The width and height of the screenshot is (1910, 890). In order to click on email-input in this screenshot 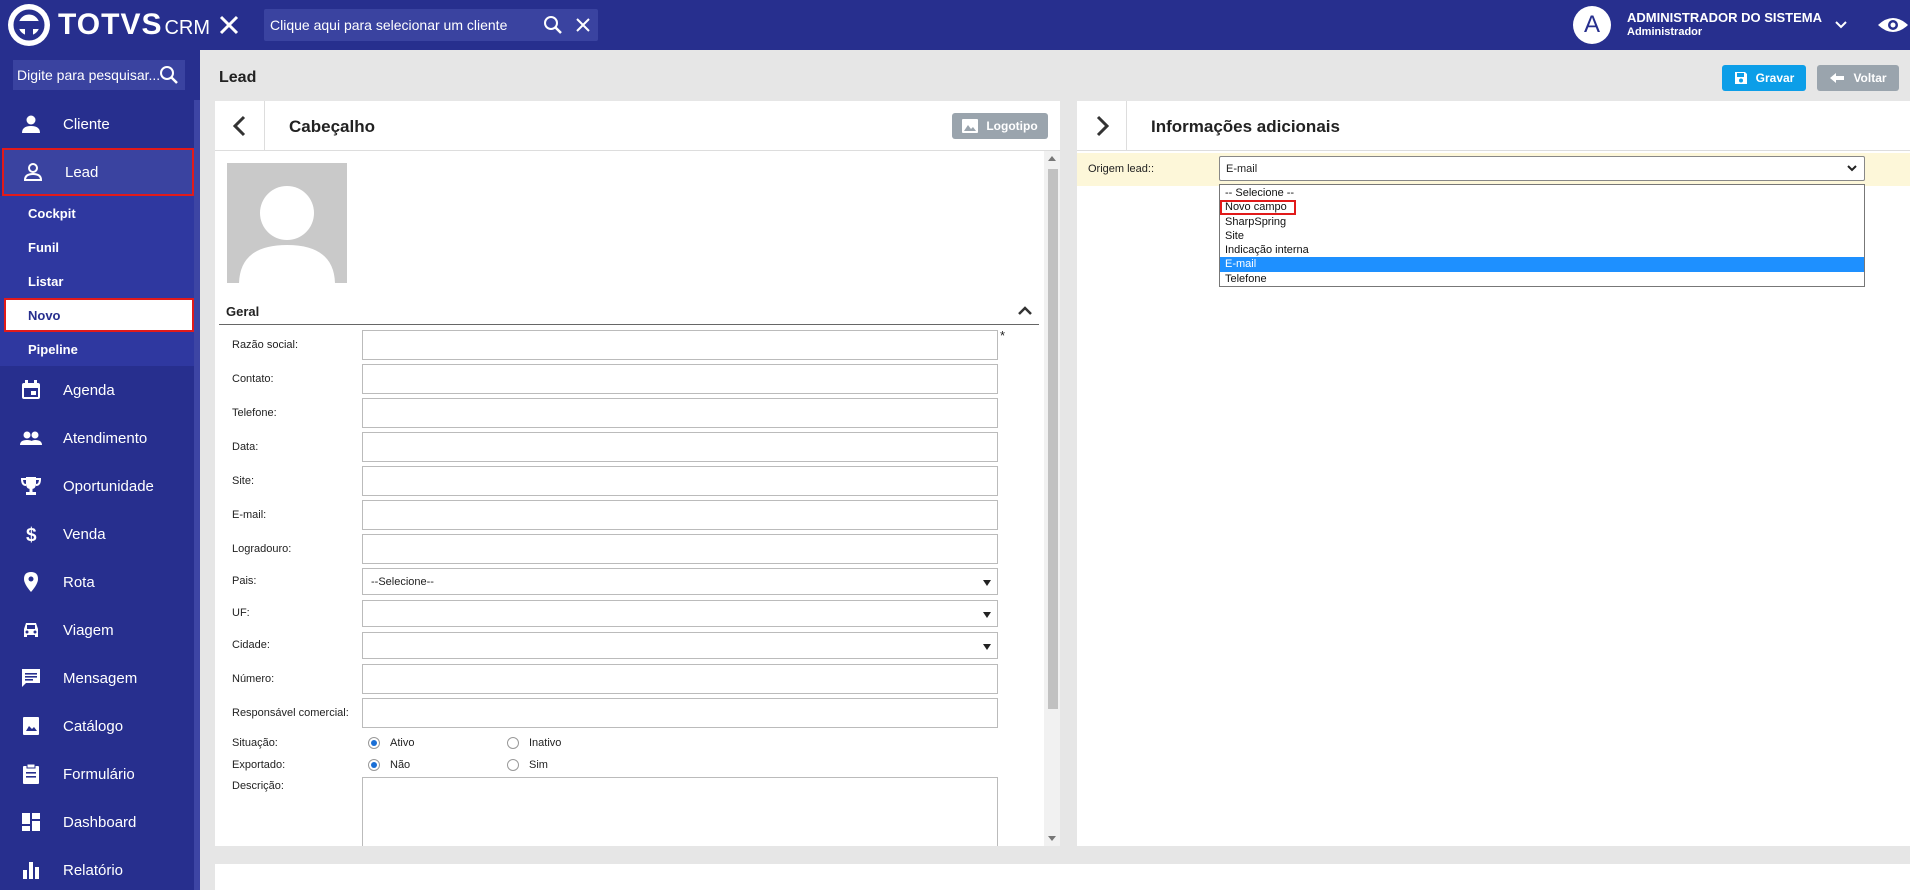, I will do `click(680, 515)`.